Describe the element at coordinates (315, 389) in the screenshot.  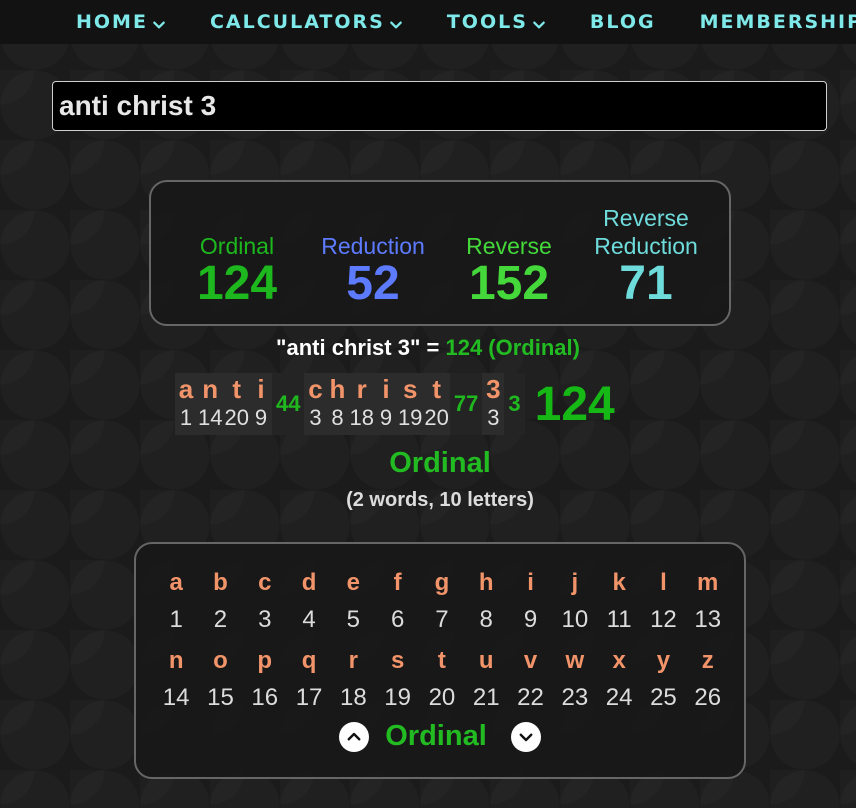
I see `letter-char: c` at that location.